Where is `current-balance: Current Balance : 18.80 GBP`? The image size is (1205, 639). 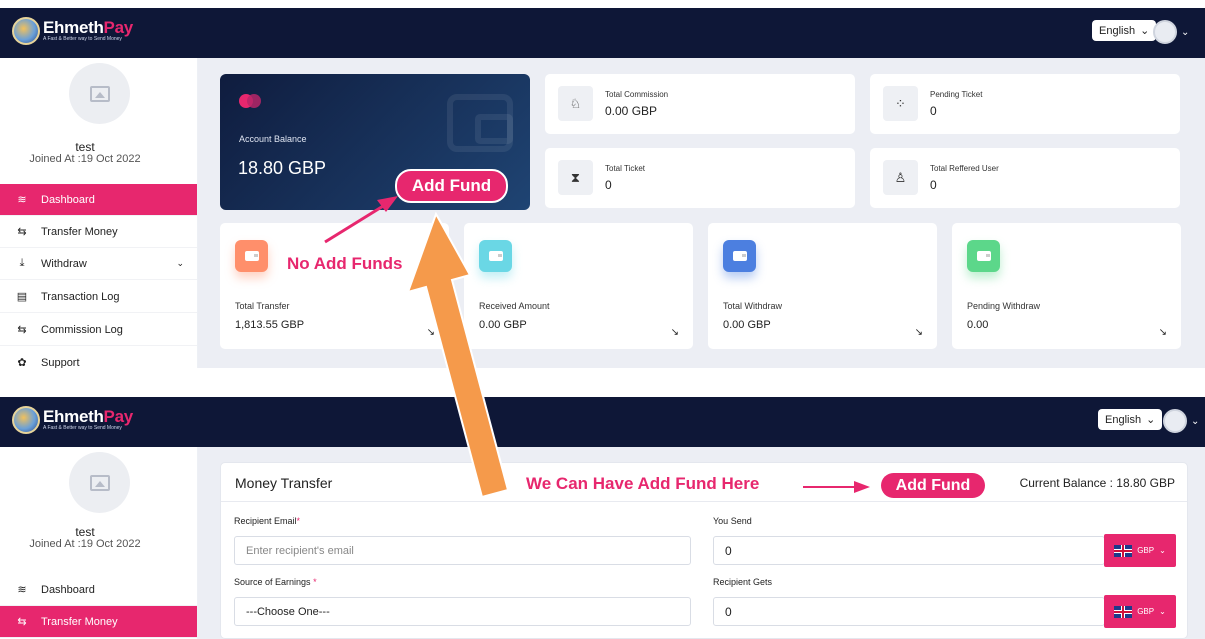
current-balance: Current Balance : 18.80 GBP is located at coordinates (1097, 483).